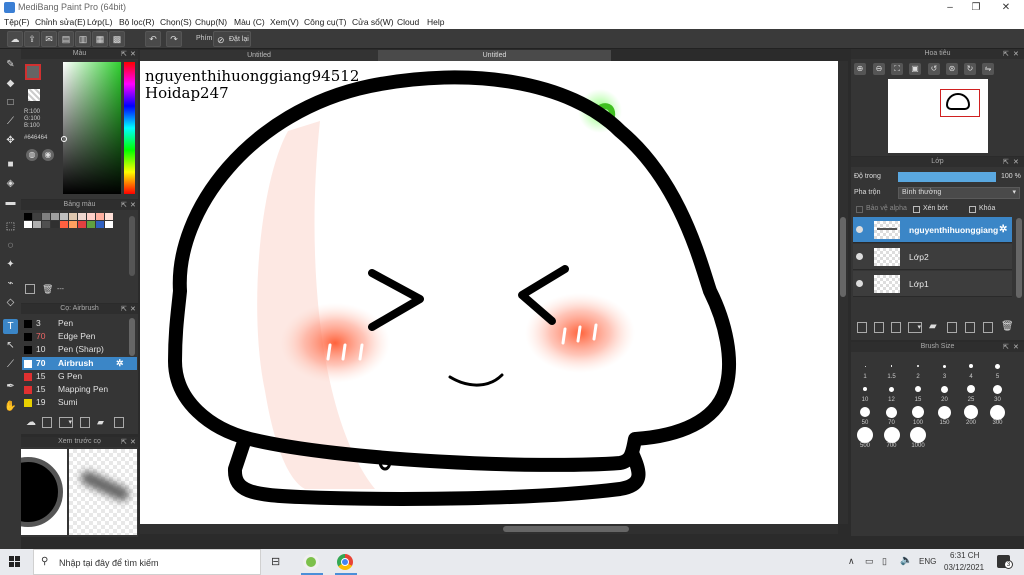 The image size is (1024, 575). What do you see at coordinates (259, 55) in the screenshot?
I see `doc-tab: Untitled` at bounding box center [259, 55].